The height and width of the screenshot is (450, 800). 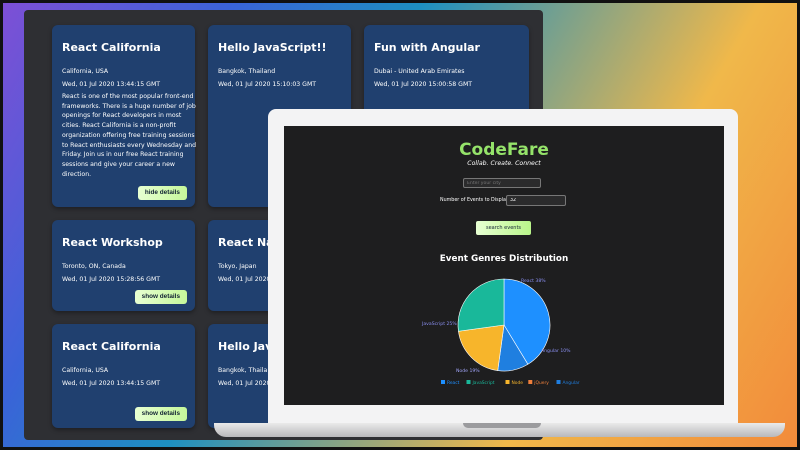 What do you see at coordinates (453, 383) in the screenshot?
I see `legend-label-react: React` at bounding box center [453, 383].